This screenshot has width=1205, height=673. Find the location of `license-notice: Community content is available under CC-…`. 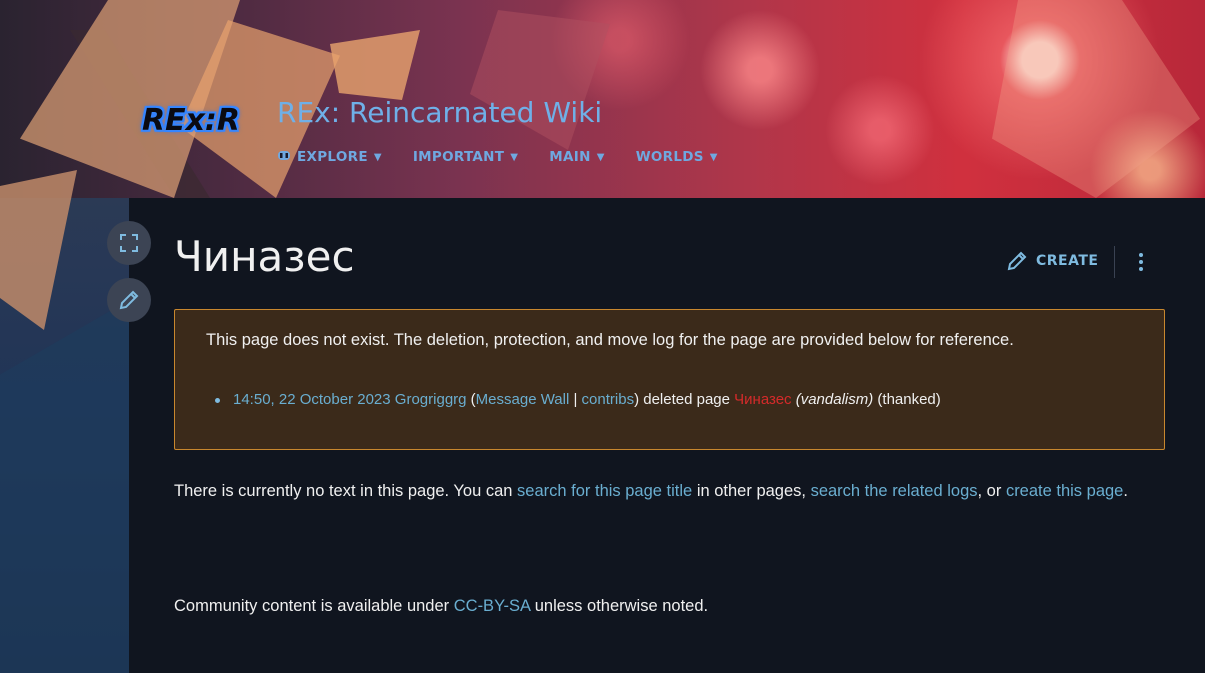

license-notice: Community content is available under CC-… is located at coordinates (441, 606).